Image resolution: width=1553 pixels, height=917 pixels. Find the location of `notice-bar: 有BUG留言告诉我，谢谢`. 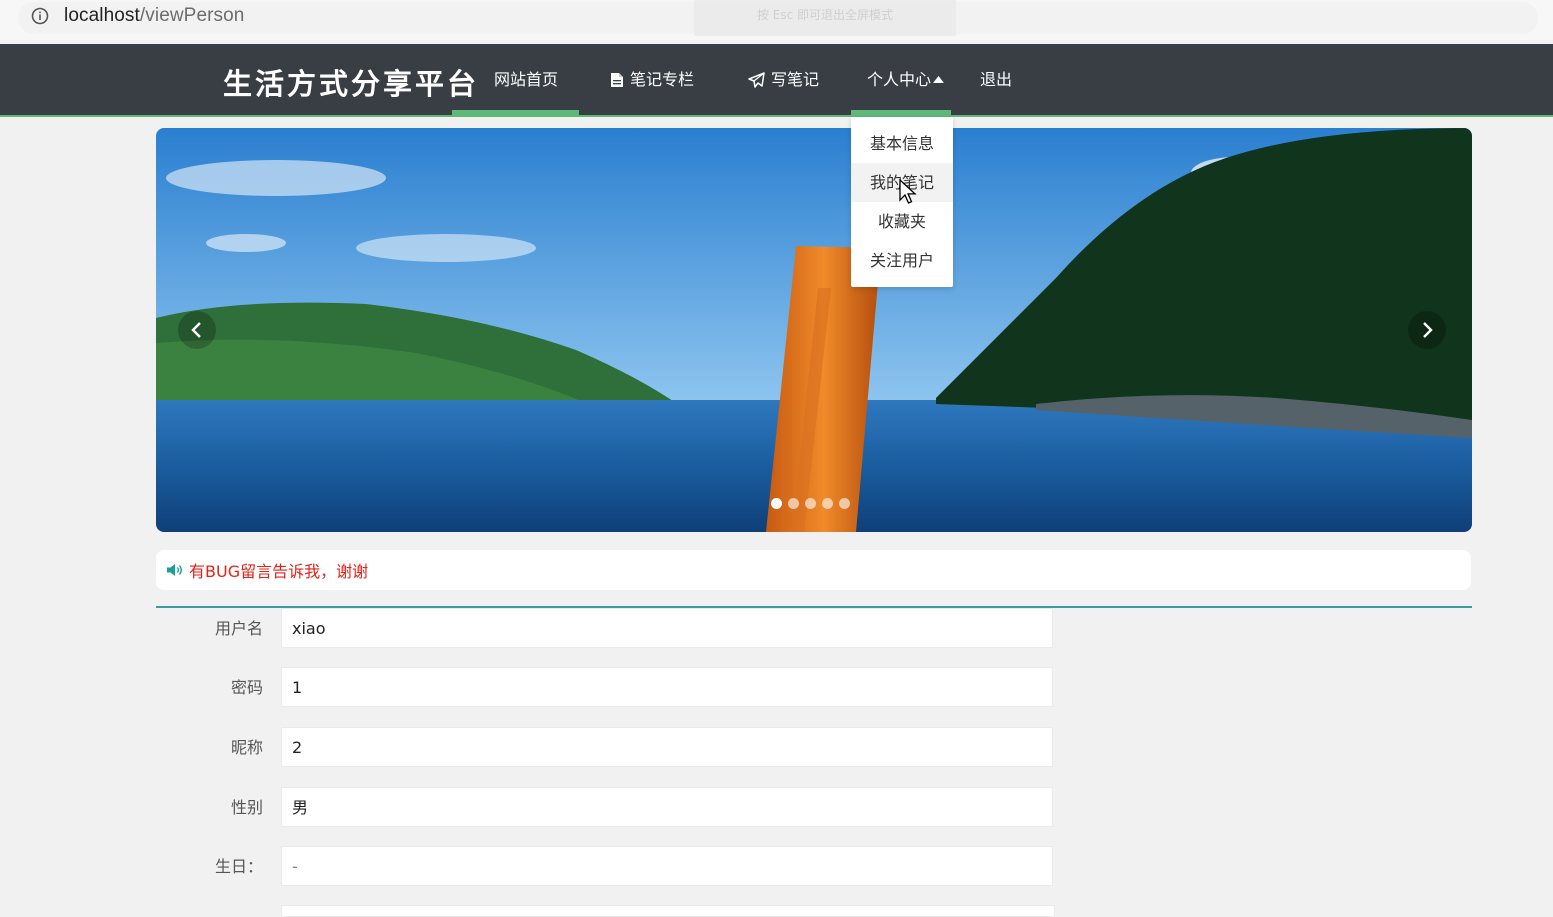

notice-bar: 有BUG留言告诉我，谢谢 is located at coordinates (813, 570).